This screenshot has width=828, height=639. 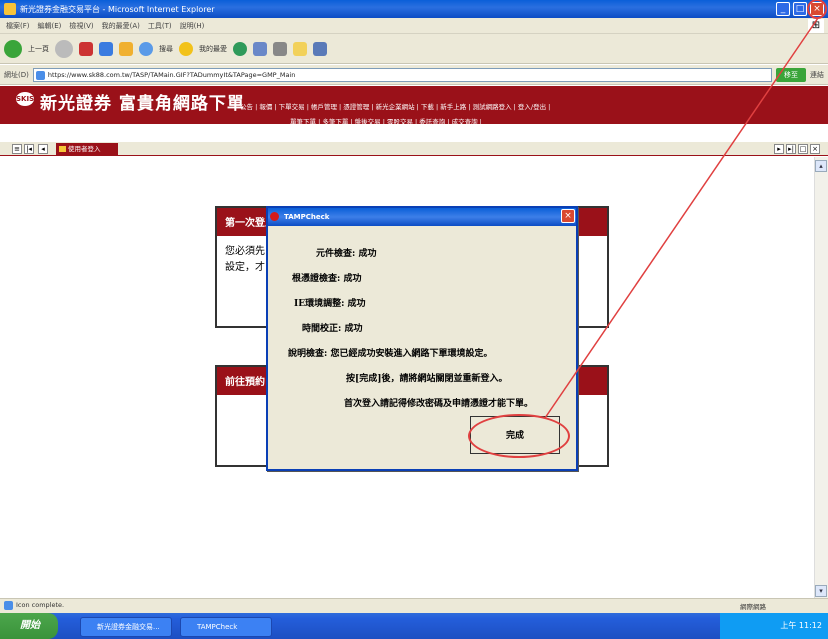 What do you see at coordinates (753, 607) in the screenshot?
I see `zone-text: 網際網路` at bounding box center [753, 607].